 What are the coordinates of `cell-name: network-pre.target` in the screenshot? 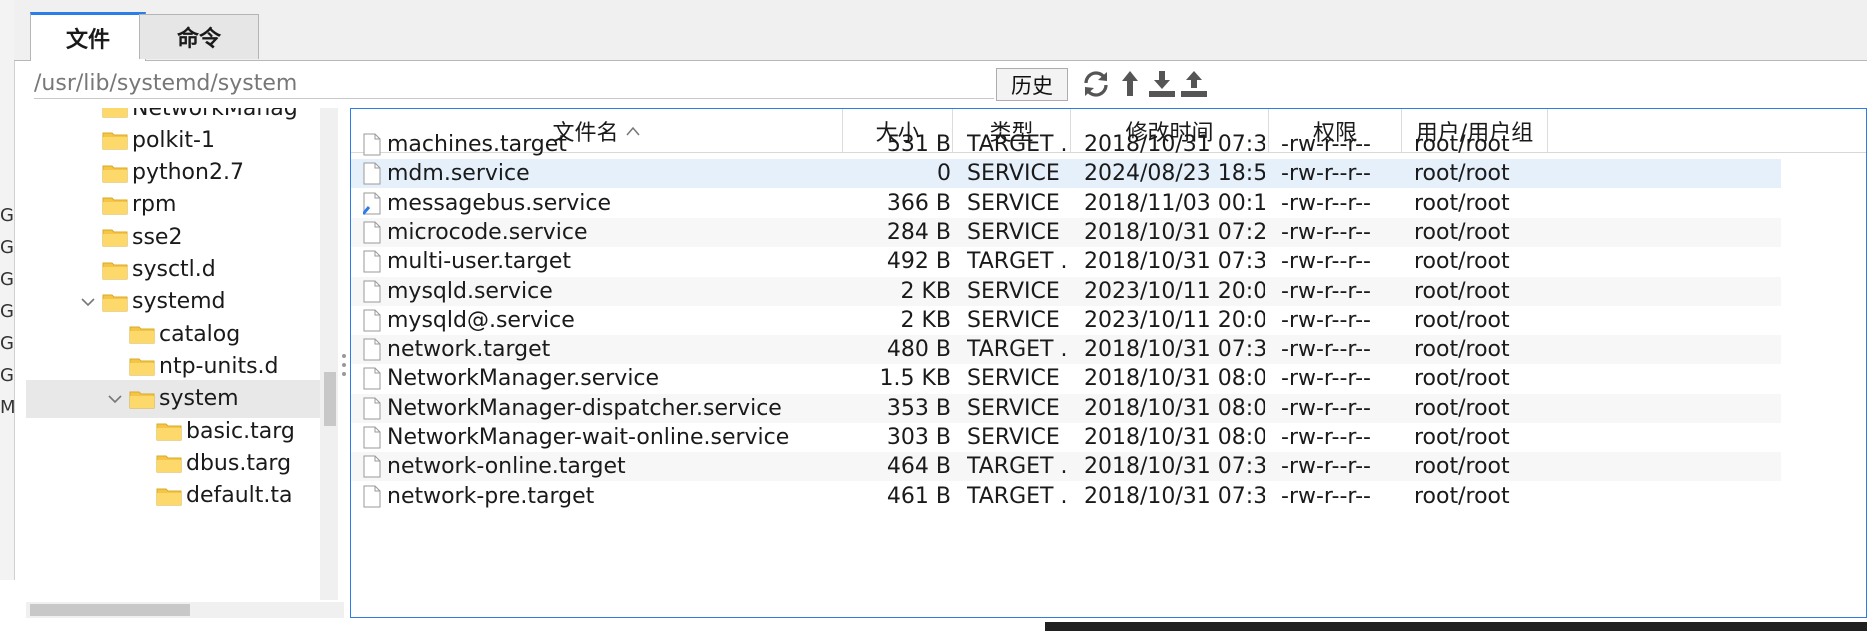 It's located at (491, 496).